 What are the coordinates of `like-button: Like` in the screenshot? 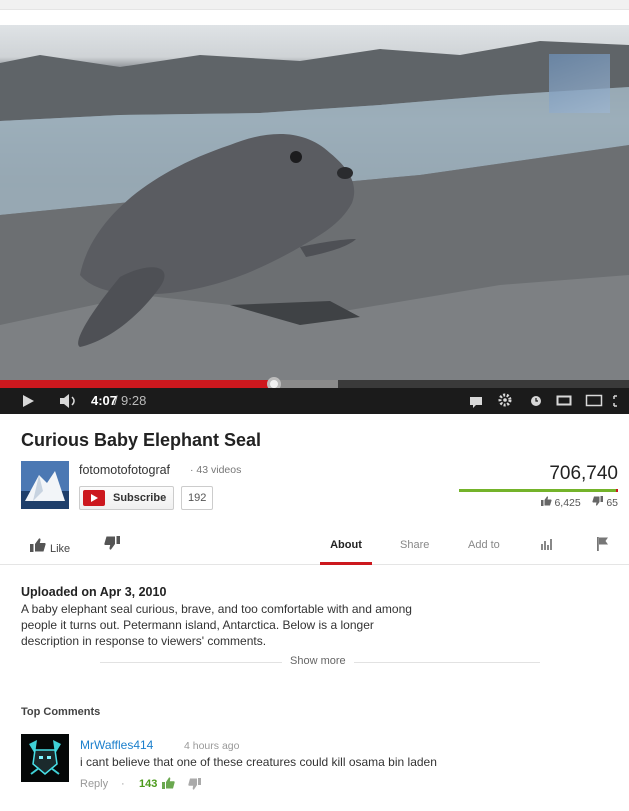 It's located at (50, 546).